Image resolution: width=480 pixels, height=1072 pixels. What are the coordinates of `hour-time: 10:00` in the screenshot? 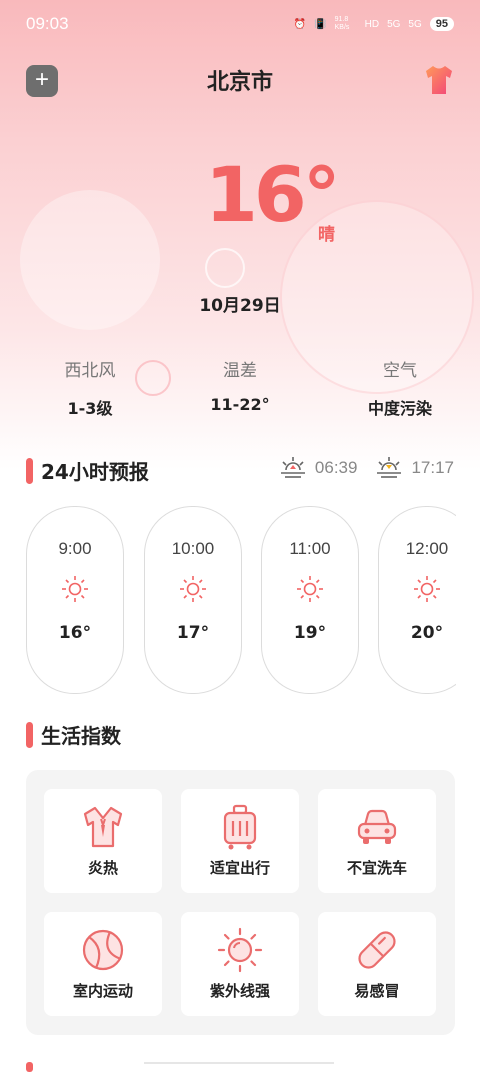 It's located at (193, 548).